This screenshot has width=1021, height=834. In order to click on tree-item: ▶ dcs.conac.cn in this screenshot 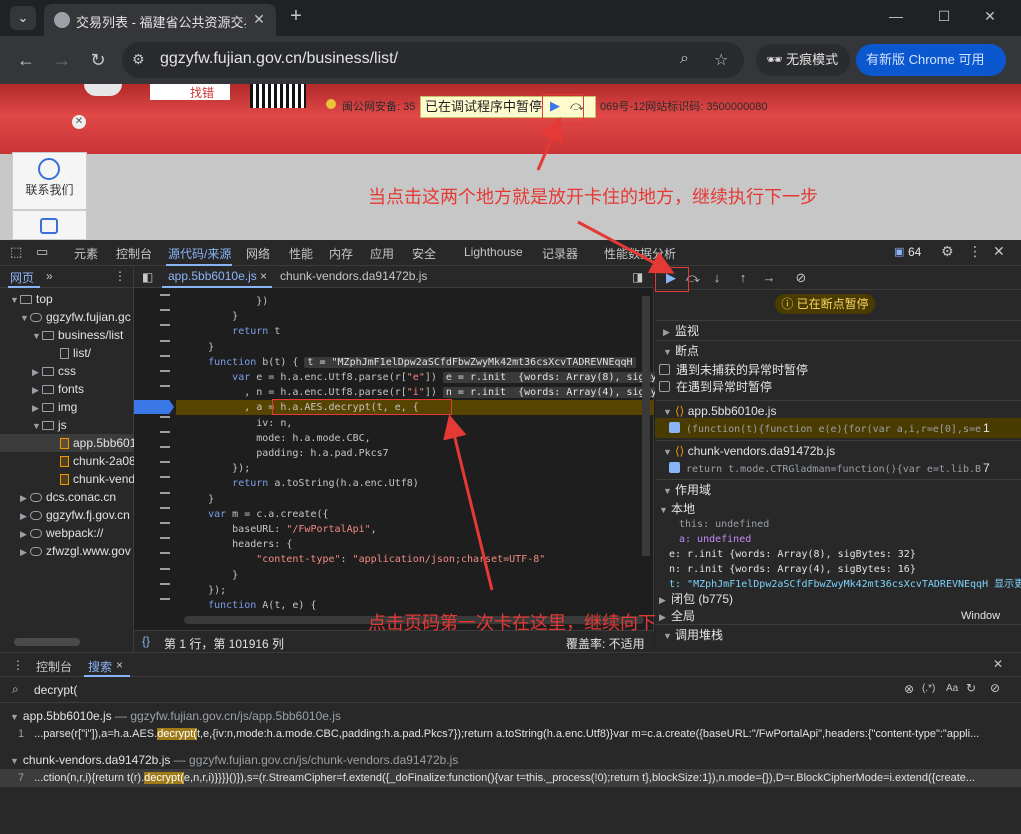, I will do `click(67, 497)`.